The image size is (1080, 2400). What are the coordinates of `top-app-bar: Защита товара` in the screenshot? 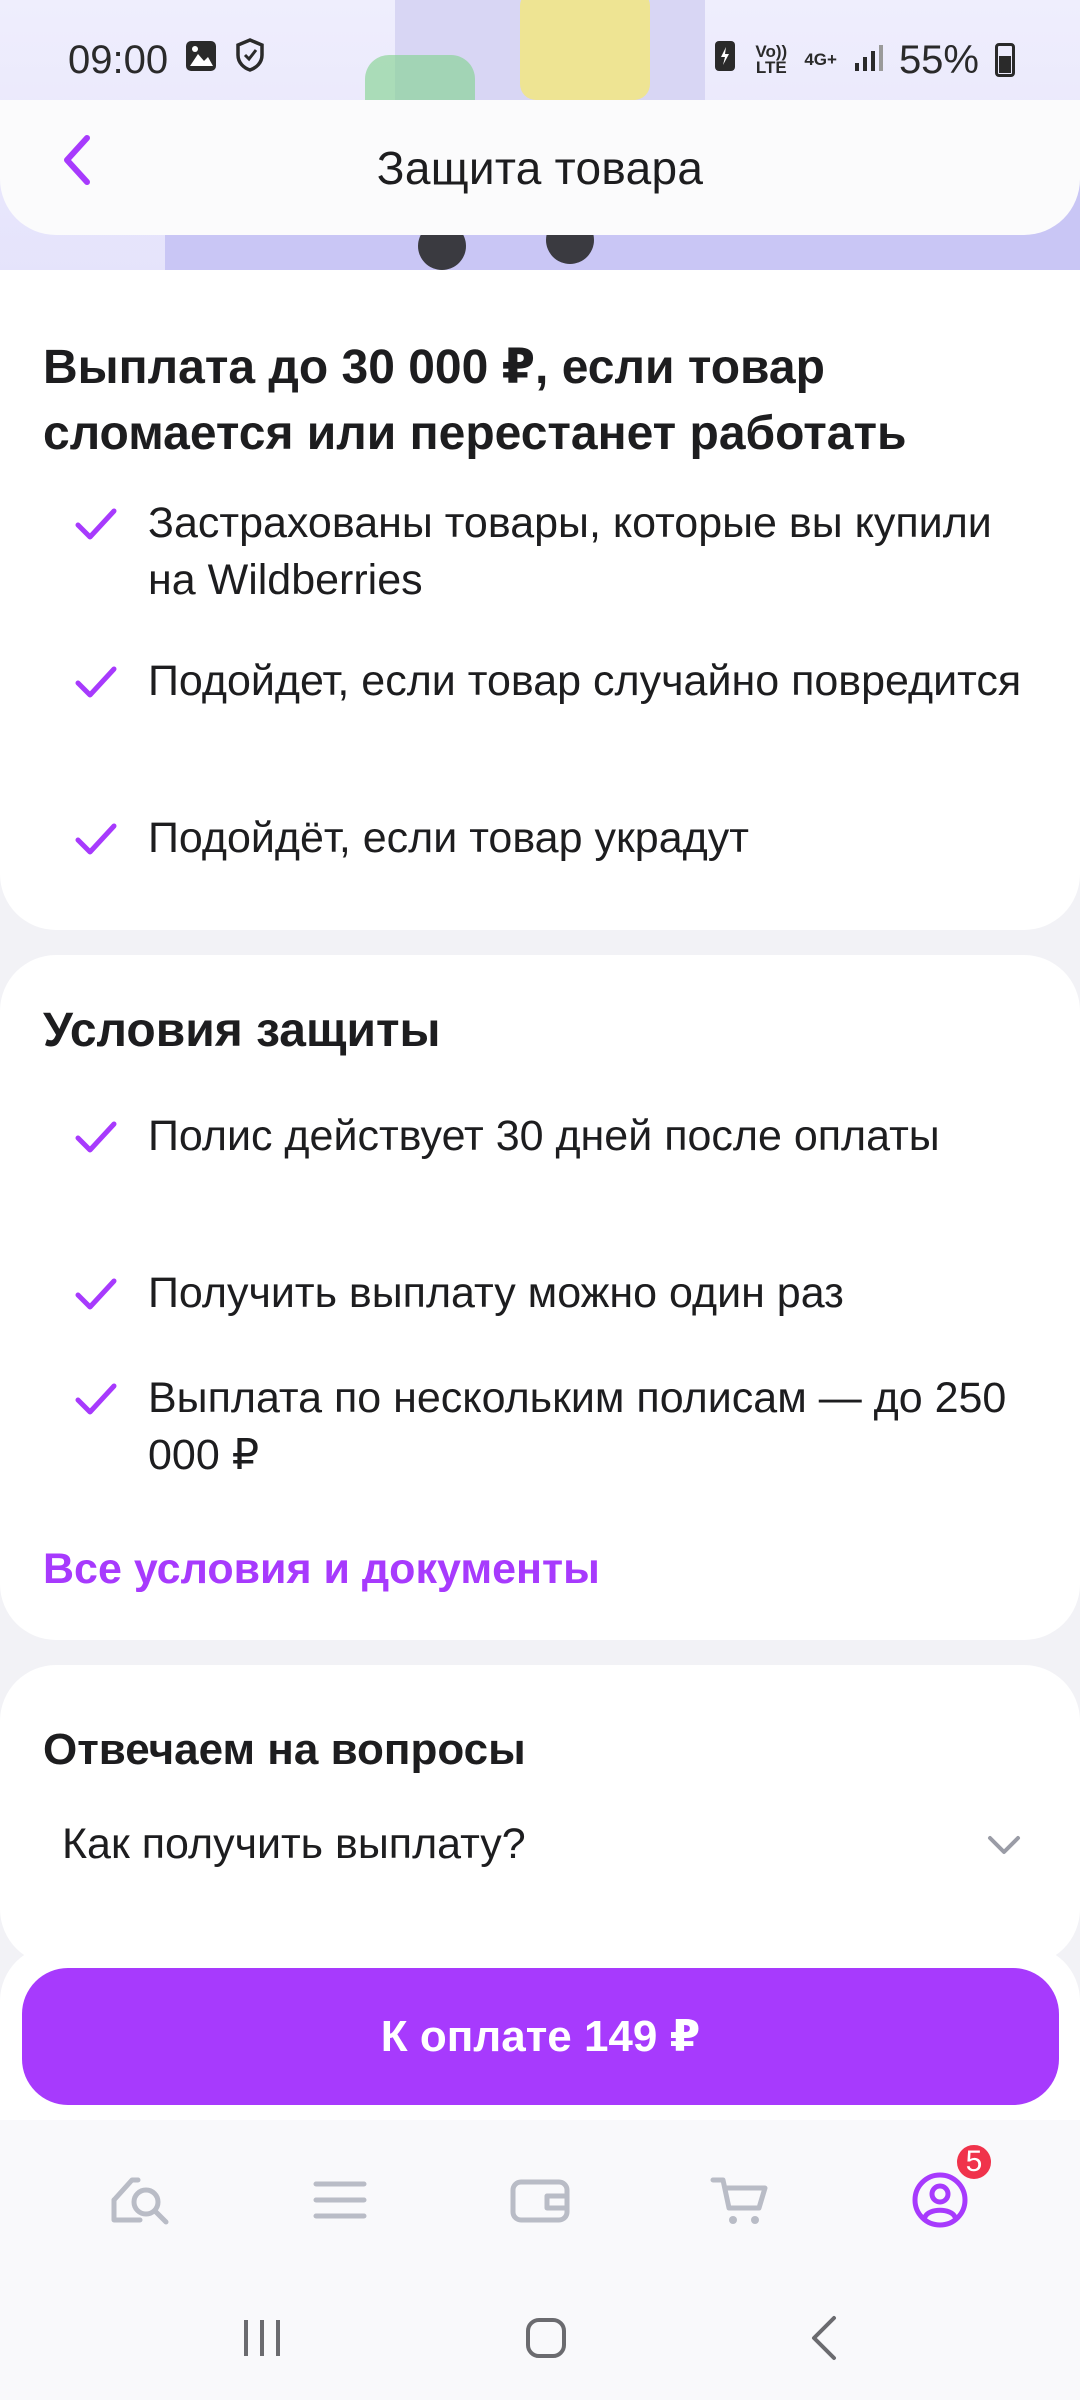 It's located at (540, 167).